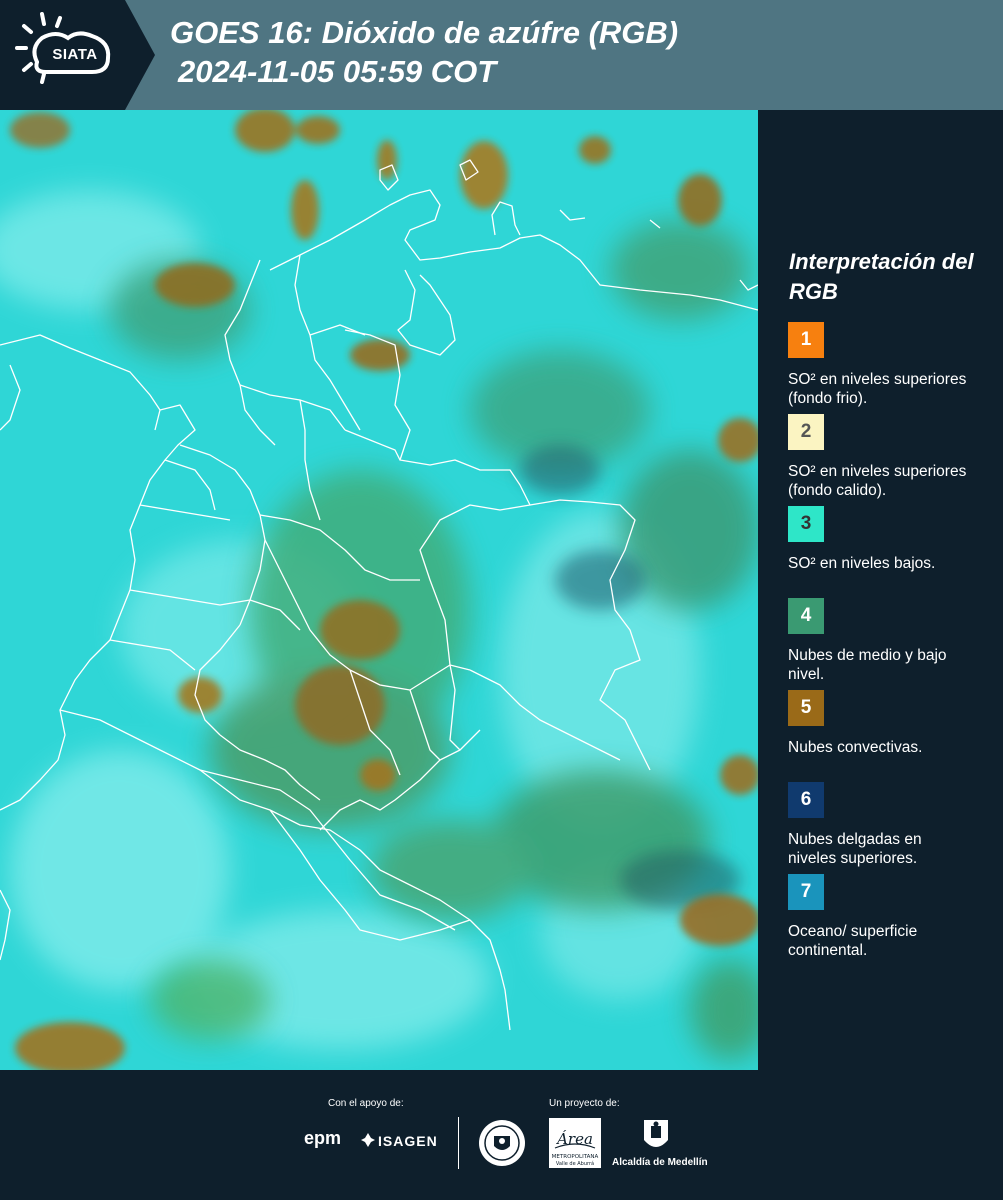  Describe the element at coordinates (502, 1143) in the screenshot. I see `medellin-seal-icon` at that location.